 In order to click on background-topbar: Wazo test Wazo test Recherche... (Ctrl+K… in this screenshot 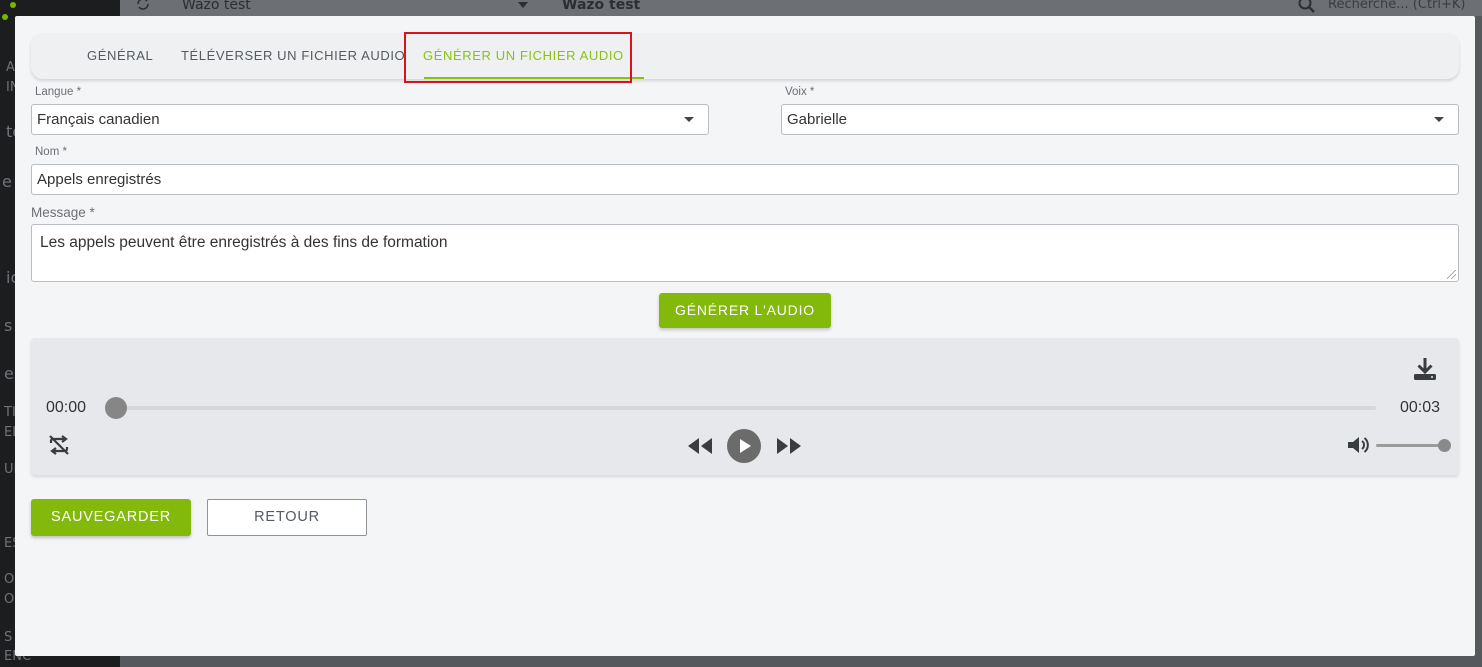, I will do `click(801, 8)`.